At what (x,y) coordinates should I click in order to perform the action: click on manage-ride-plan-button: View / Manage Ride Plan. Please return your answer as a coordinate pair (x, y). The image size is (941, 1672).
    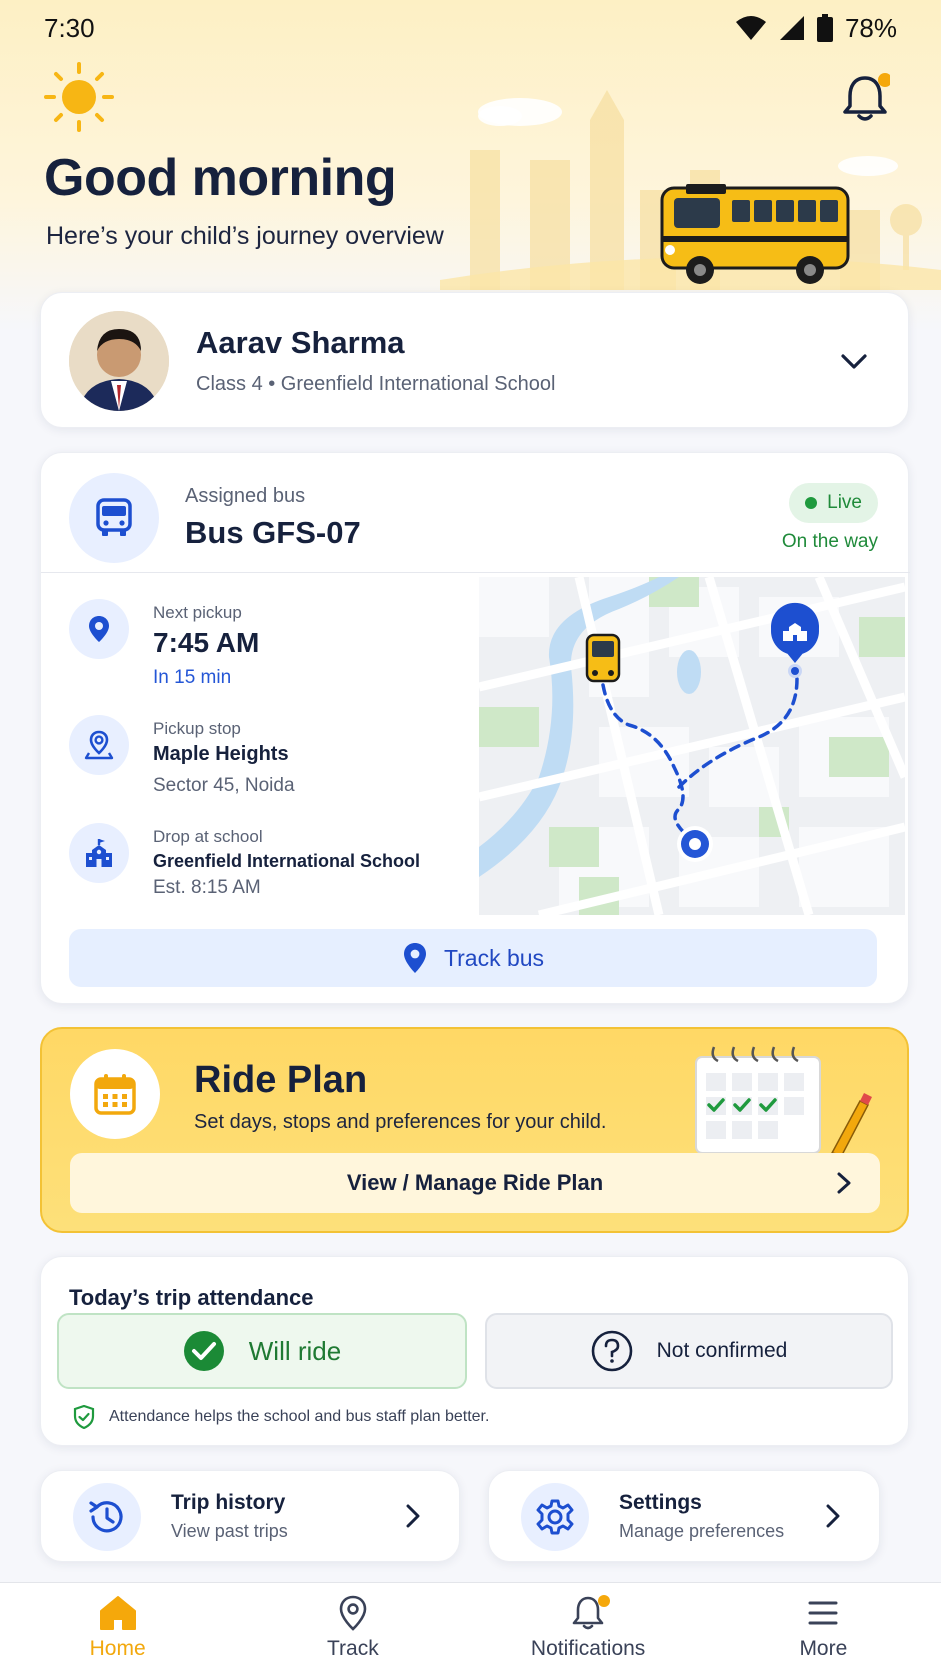
    Looking at the image, I should click on (475, 1183).